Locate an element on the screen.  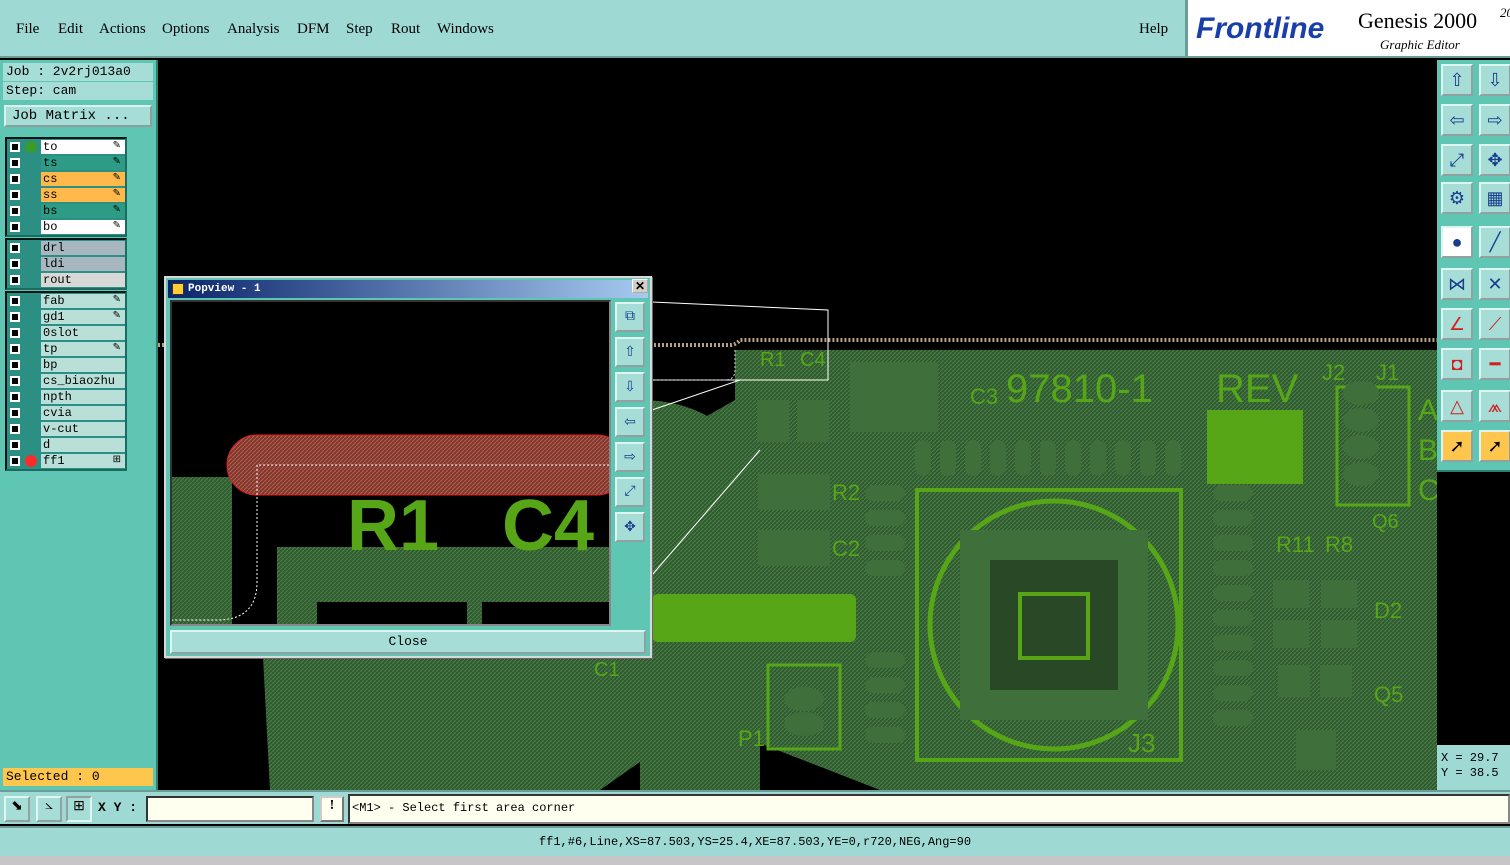
draw-arc-icon: ⟋ is located at coordinates (1494, 324).